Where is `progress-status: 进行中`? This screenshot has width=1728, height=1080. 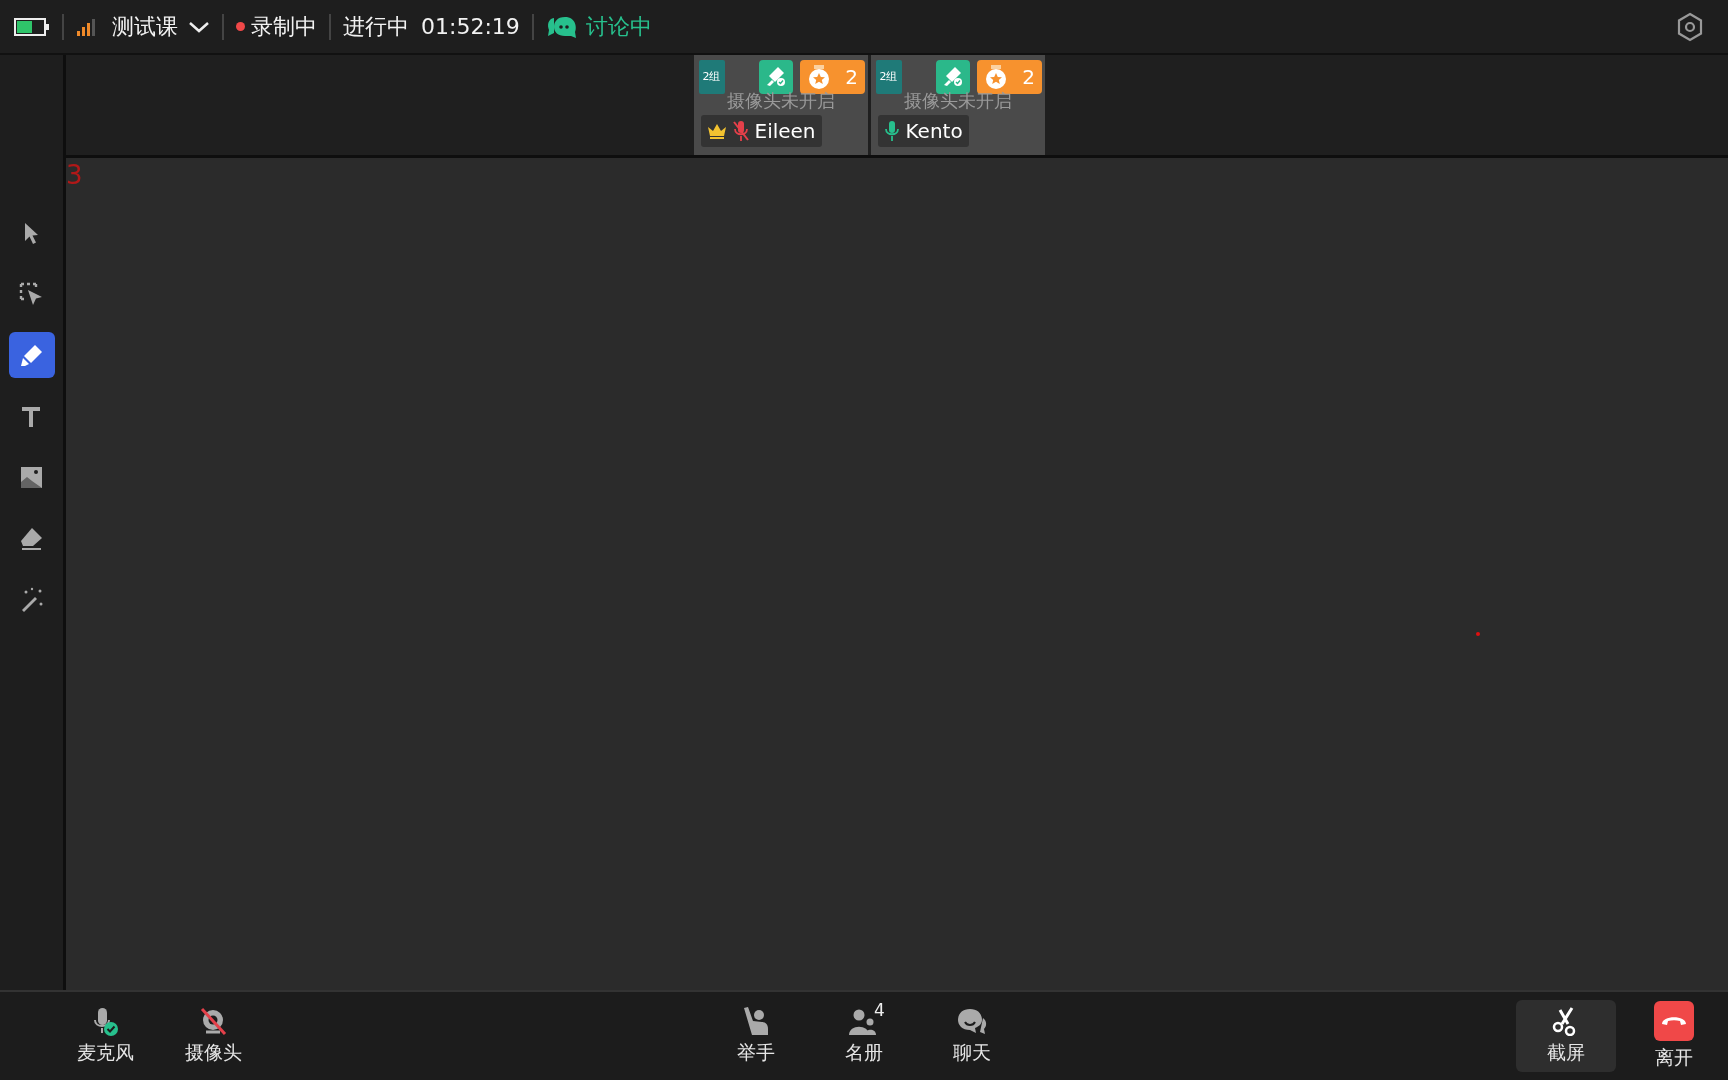 progress-status: 进行中 is located at coordinates (376, 27).